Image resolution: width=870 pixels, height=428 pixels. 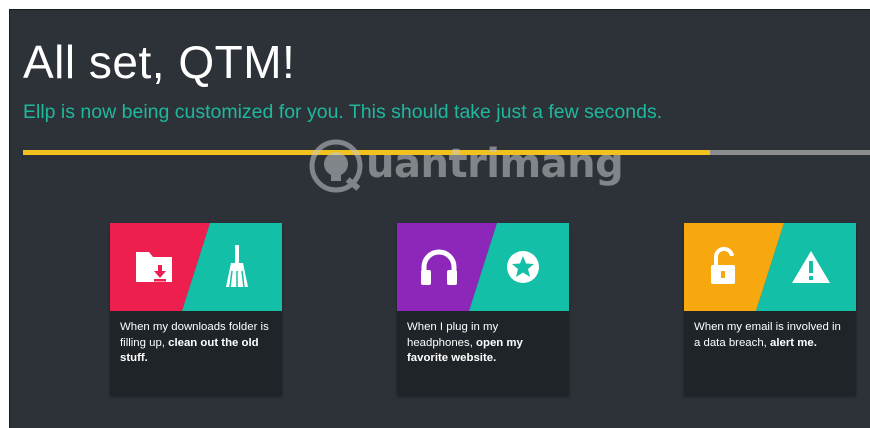 What do you see at coordinates (154, 267) in the screenshot?
I see `download-folder-icon` at bounding box center [154, 267].